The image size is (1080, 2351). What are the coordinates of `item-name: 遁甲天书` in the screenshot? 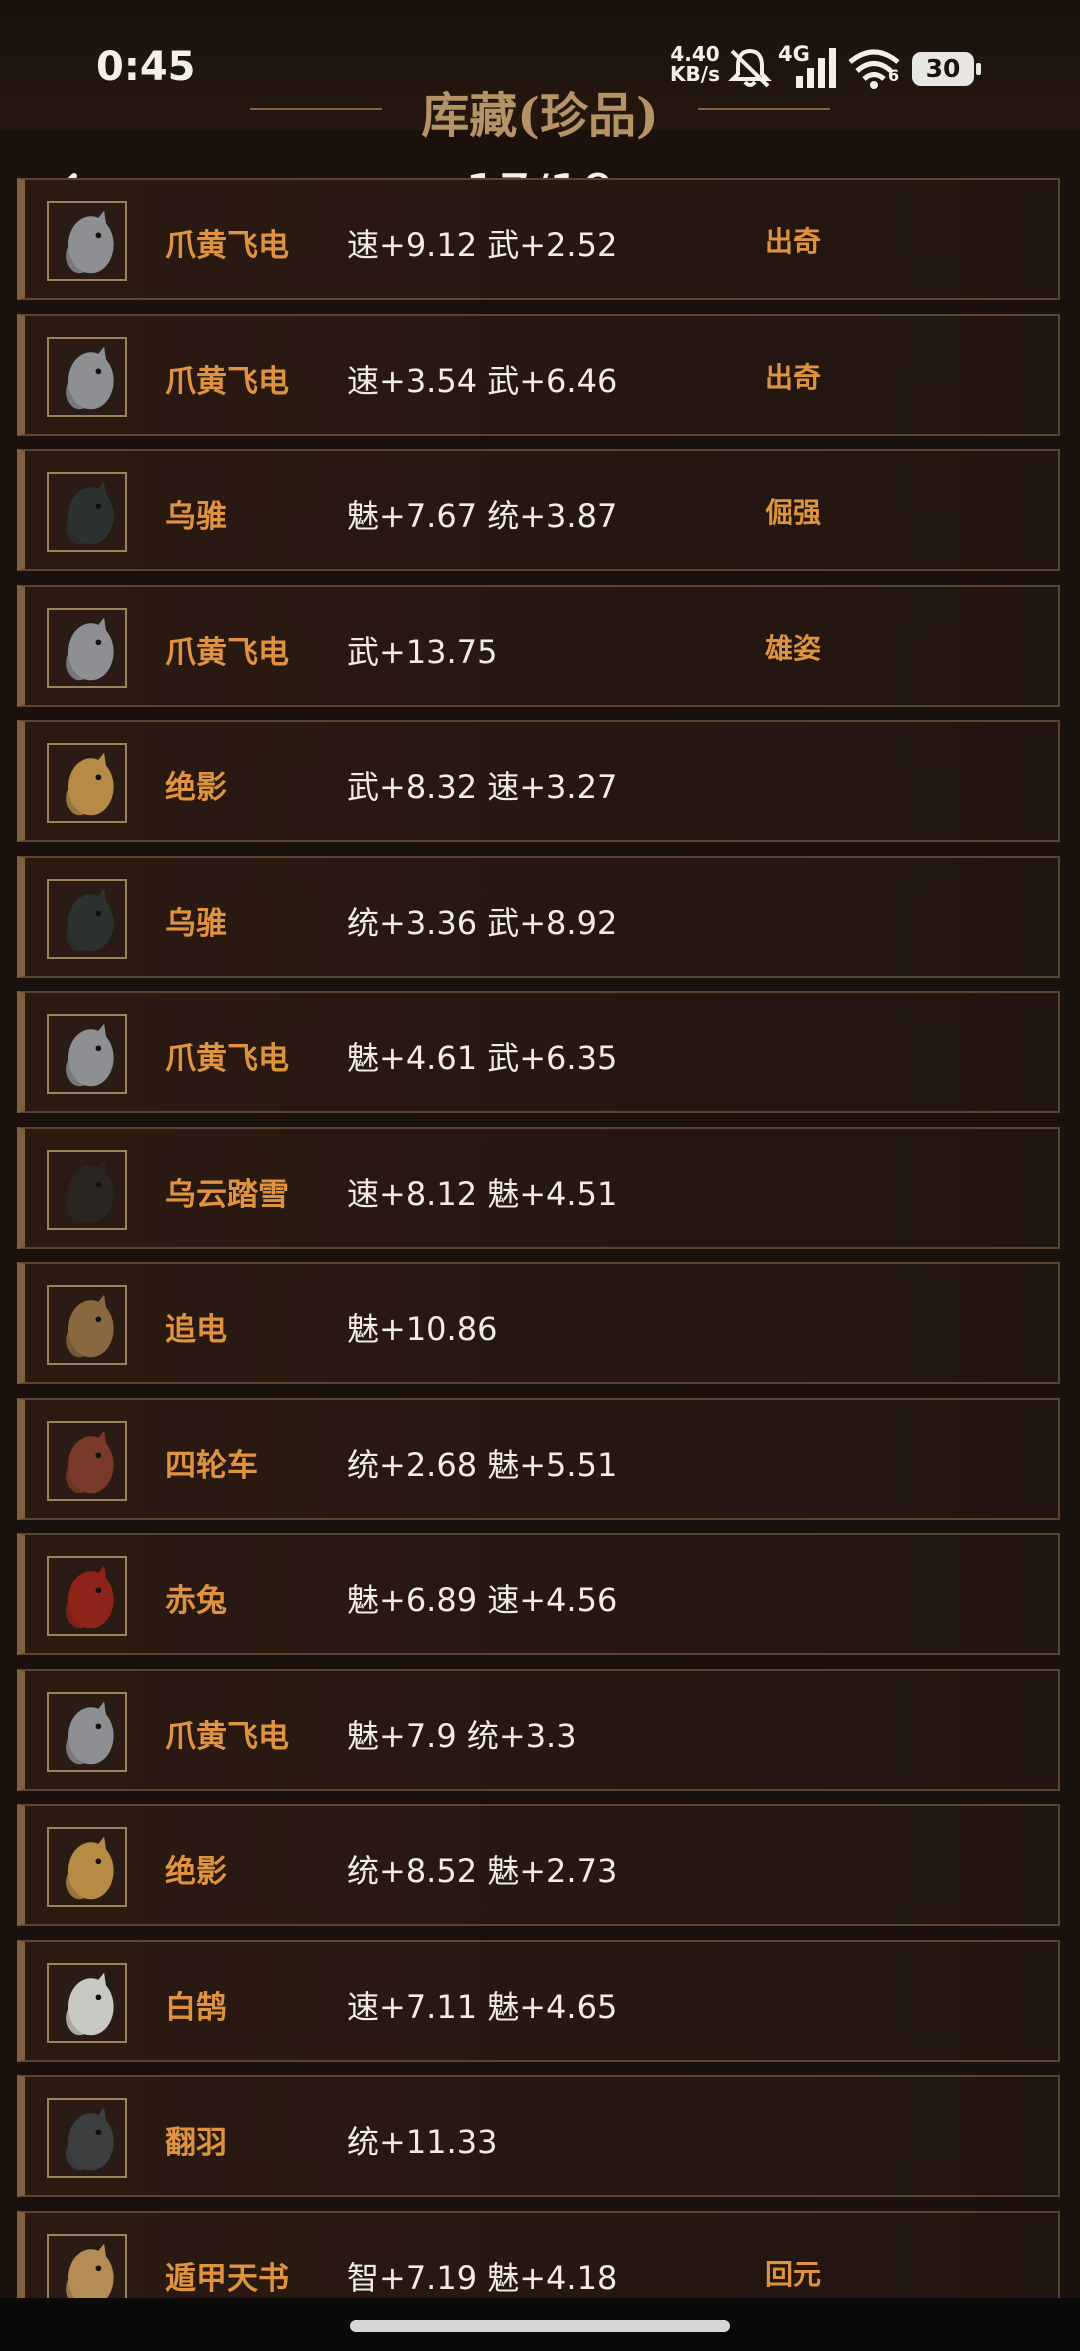 It's located at (227, 2278).